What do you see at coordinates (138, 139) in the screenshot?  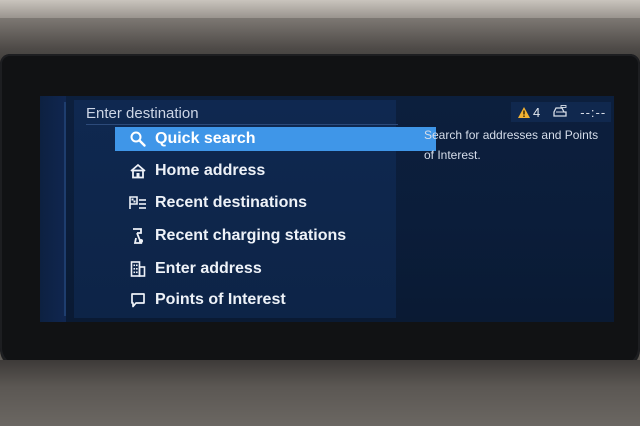 I see `search-icon` at bounding box center [138, 139].